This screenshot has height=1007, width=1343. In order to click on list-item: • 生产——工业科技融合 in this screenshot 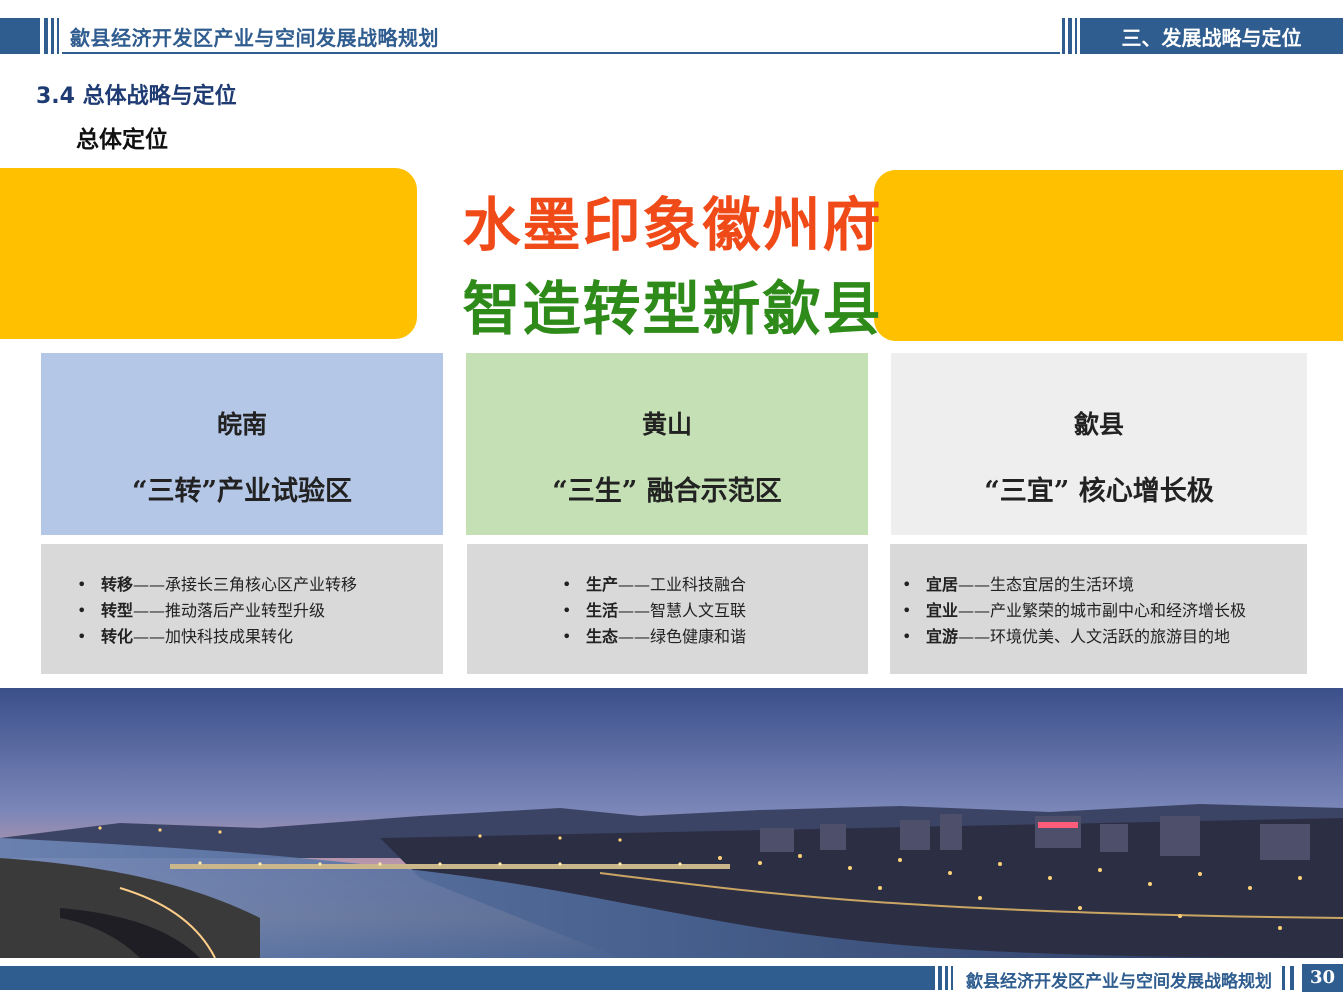, I will do `click(654, 585)`.